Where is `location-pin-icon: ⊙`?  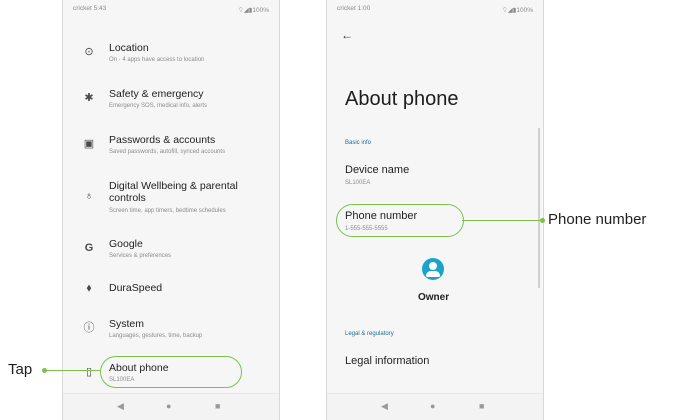 location-pin-icon: ⊙ is located at coordinates (89, 52).